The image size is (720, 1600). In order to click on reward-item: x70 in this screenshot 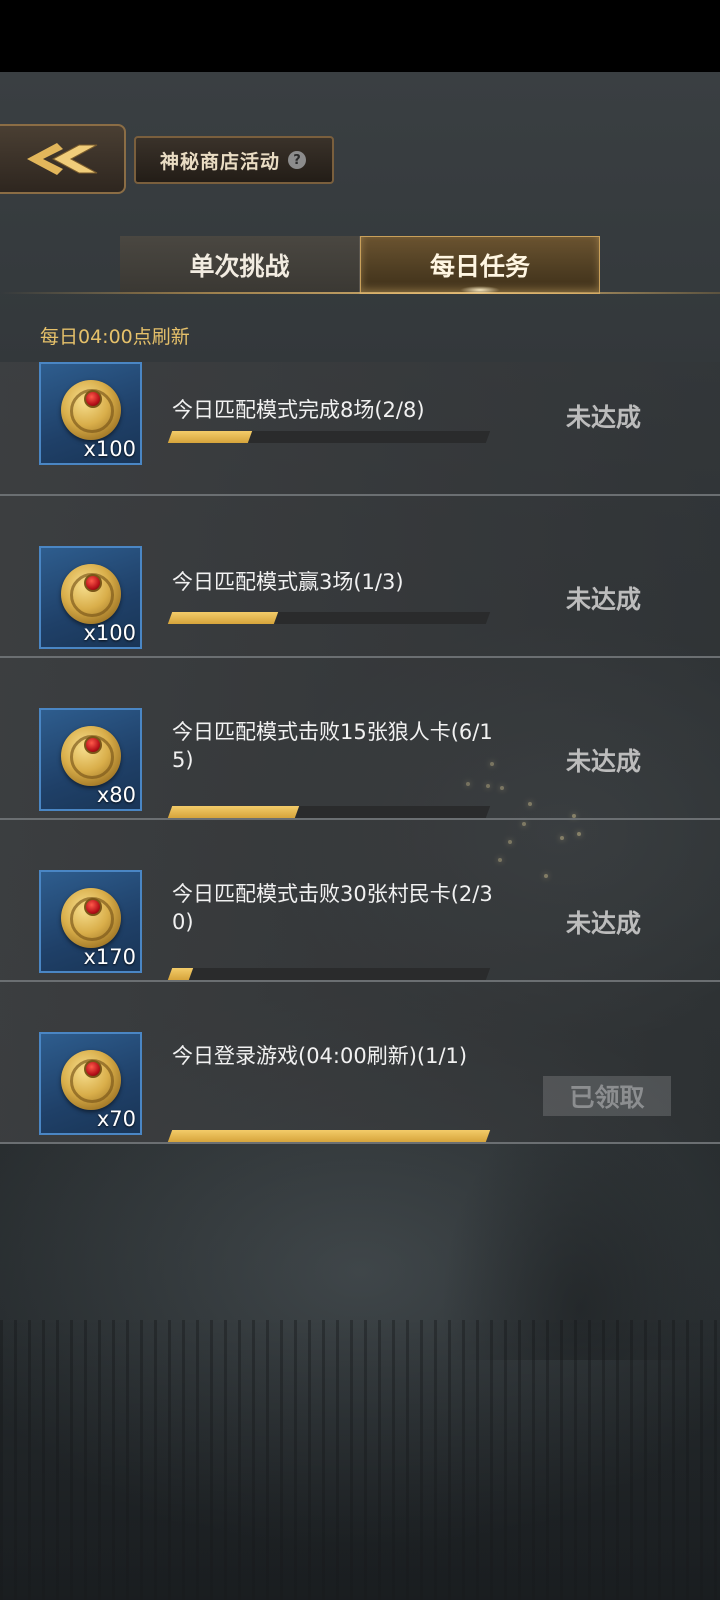, I will do `click(90, 1083)`.